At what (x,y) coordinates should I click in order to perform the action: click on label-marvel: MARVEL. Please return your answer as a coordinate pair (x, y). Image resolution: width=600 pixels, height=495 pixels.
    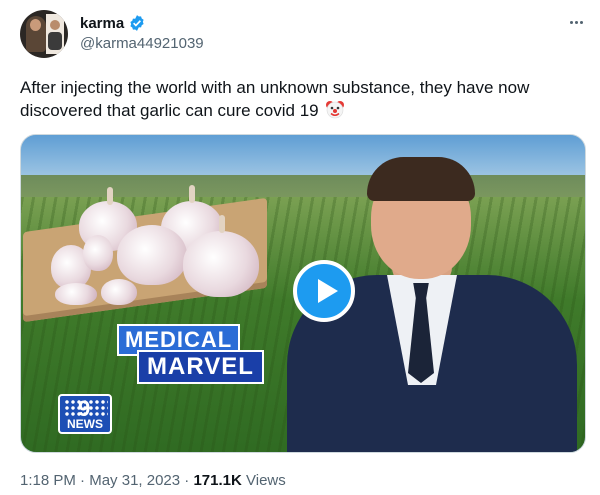
    Looking at the image, I should click on (200, 367).